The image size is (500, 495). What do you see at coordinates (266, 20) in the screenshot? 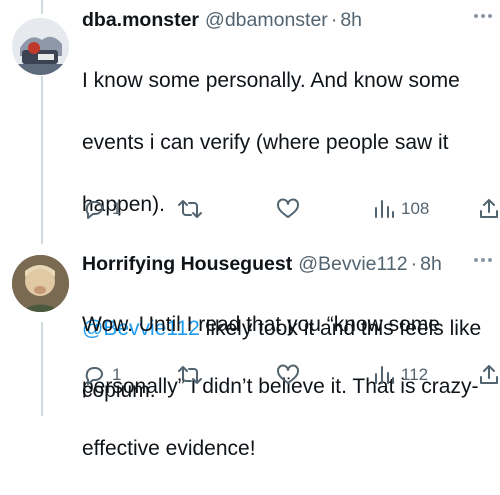
I see `author-handle: @dbamonster` at bounding box center [266, 20].